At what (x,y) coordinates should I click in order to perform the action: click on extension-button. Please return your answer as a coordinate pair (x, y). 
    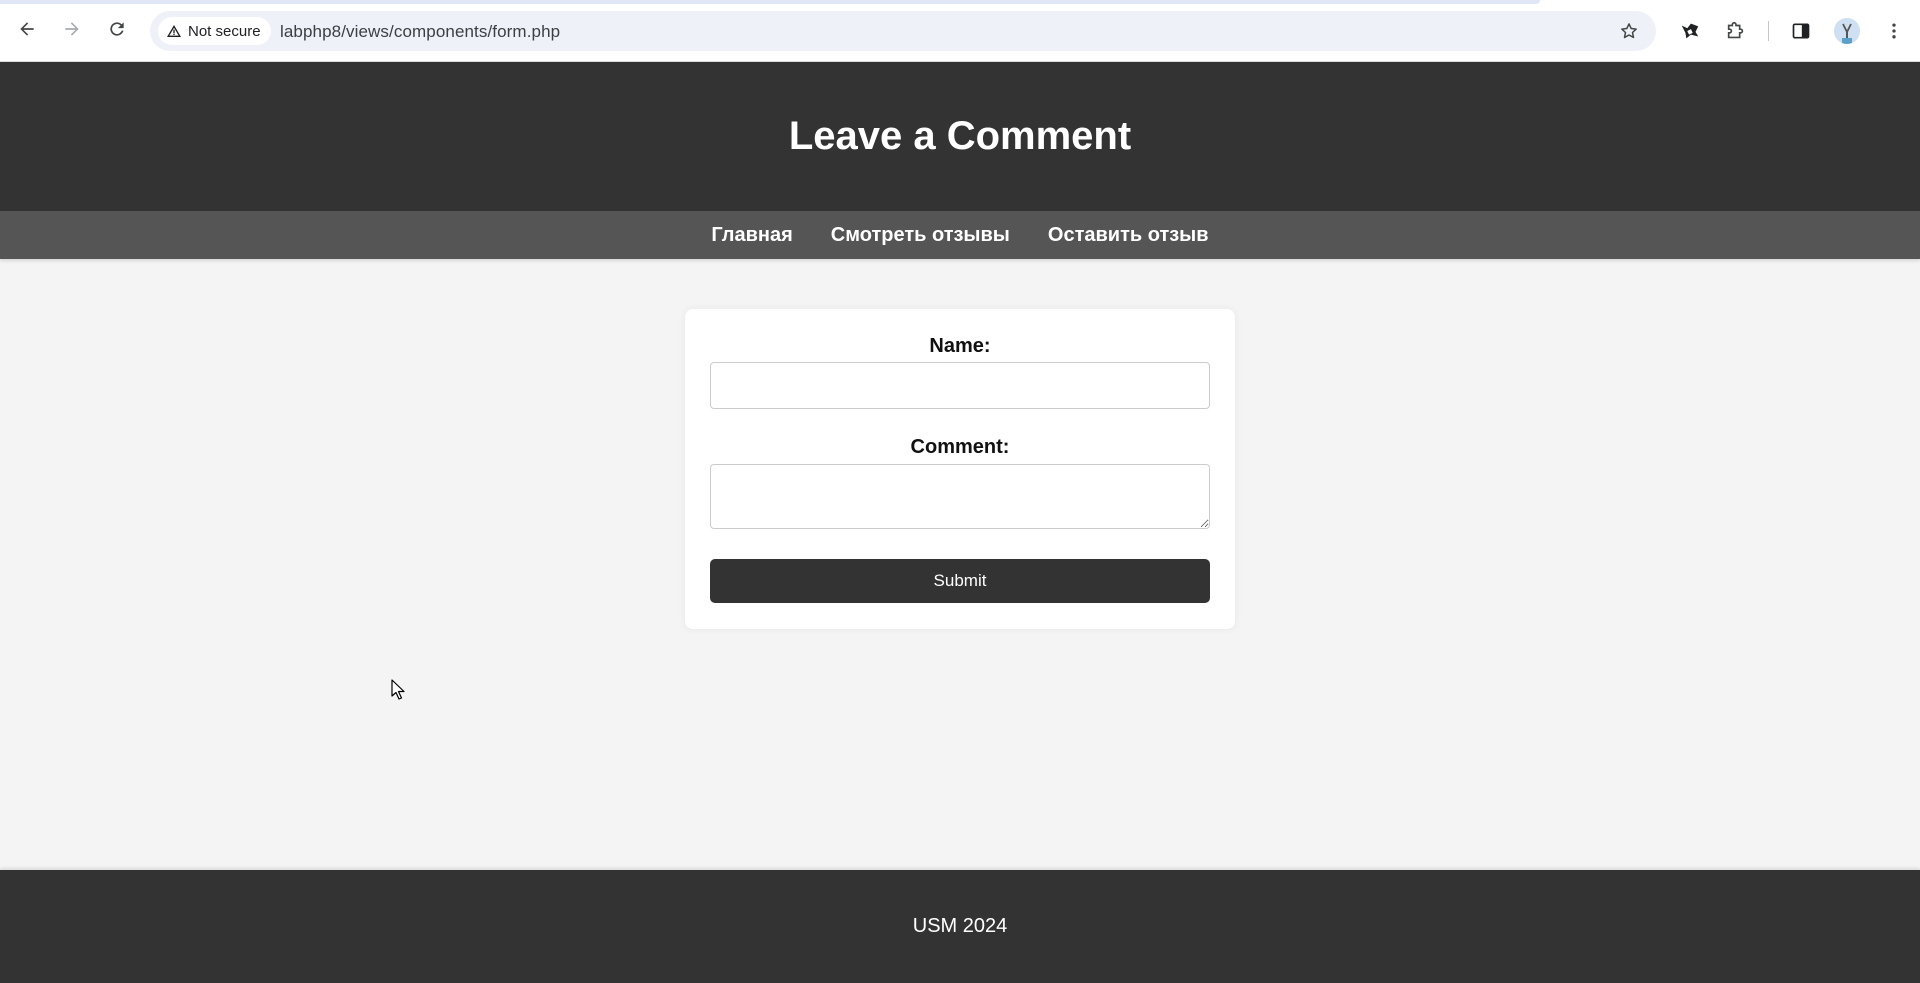
    Looking at the image, I should click on (1690, 31).